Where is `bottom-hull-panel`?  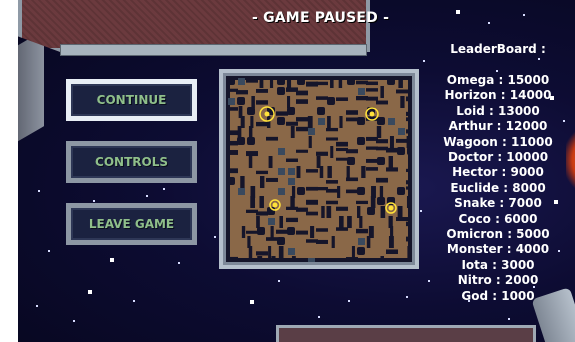 bottom-hull-panel is located at coordinates (406, 333).